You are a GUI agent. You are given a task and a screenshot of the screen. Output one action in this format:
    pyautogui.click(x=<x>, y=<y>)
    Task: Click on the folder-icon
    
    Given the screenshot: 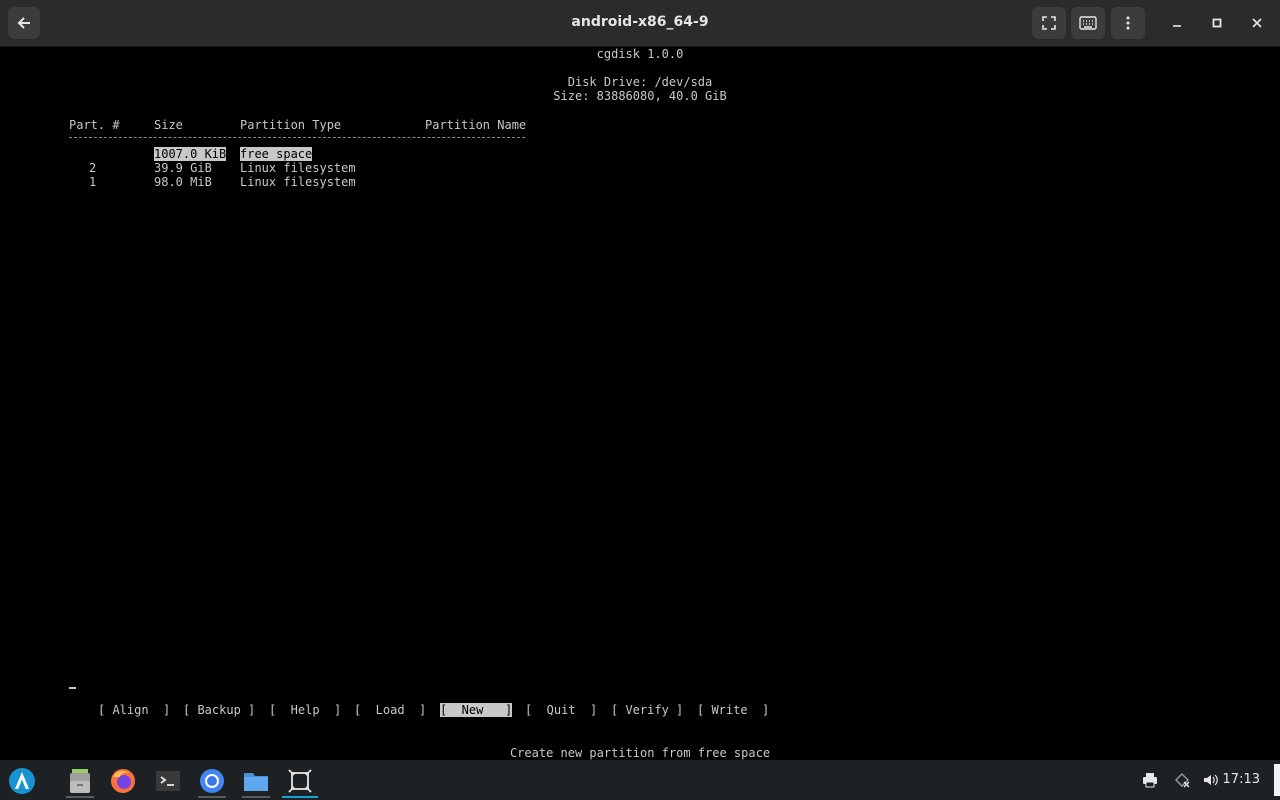 What is the action you would take?
    pyautogui.click(x=256, y=782)
    